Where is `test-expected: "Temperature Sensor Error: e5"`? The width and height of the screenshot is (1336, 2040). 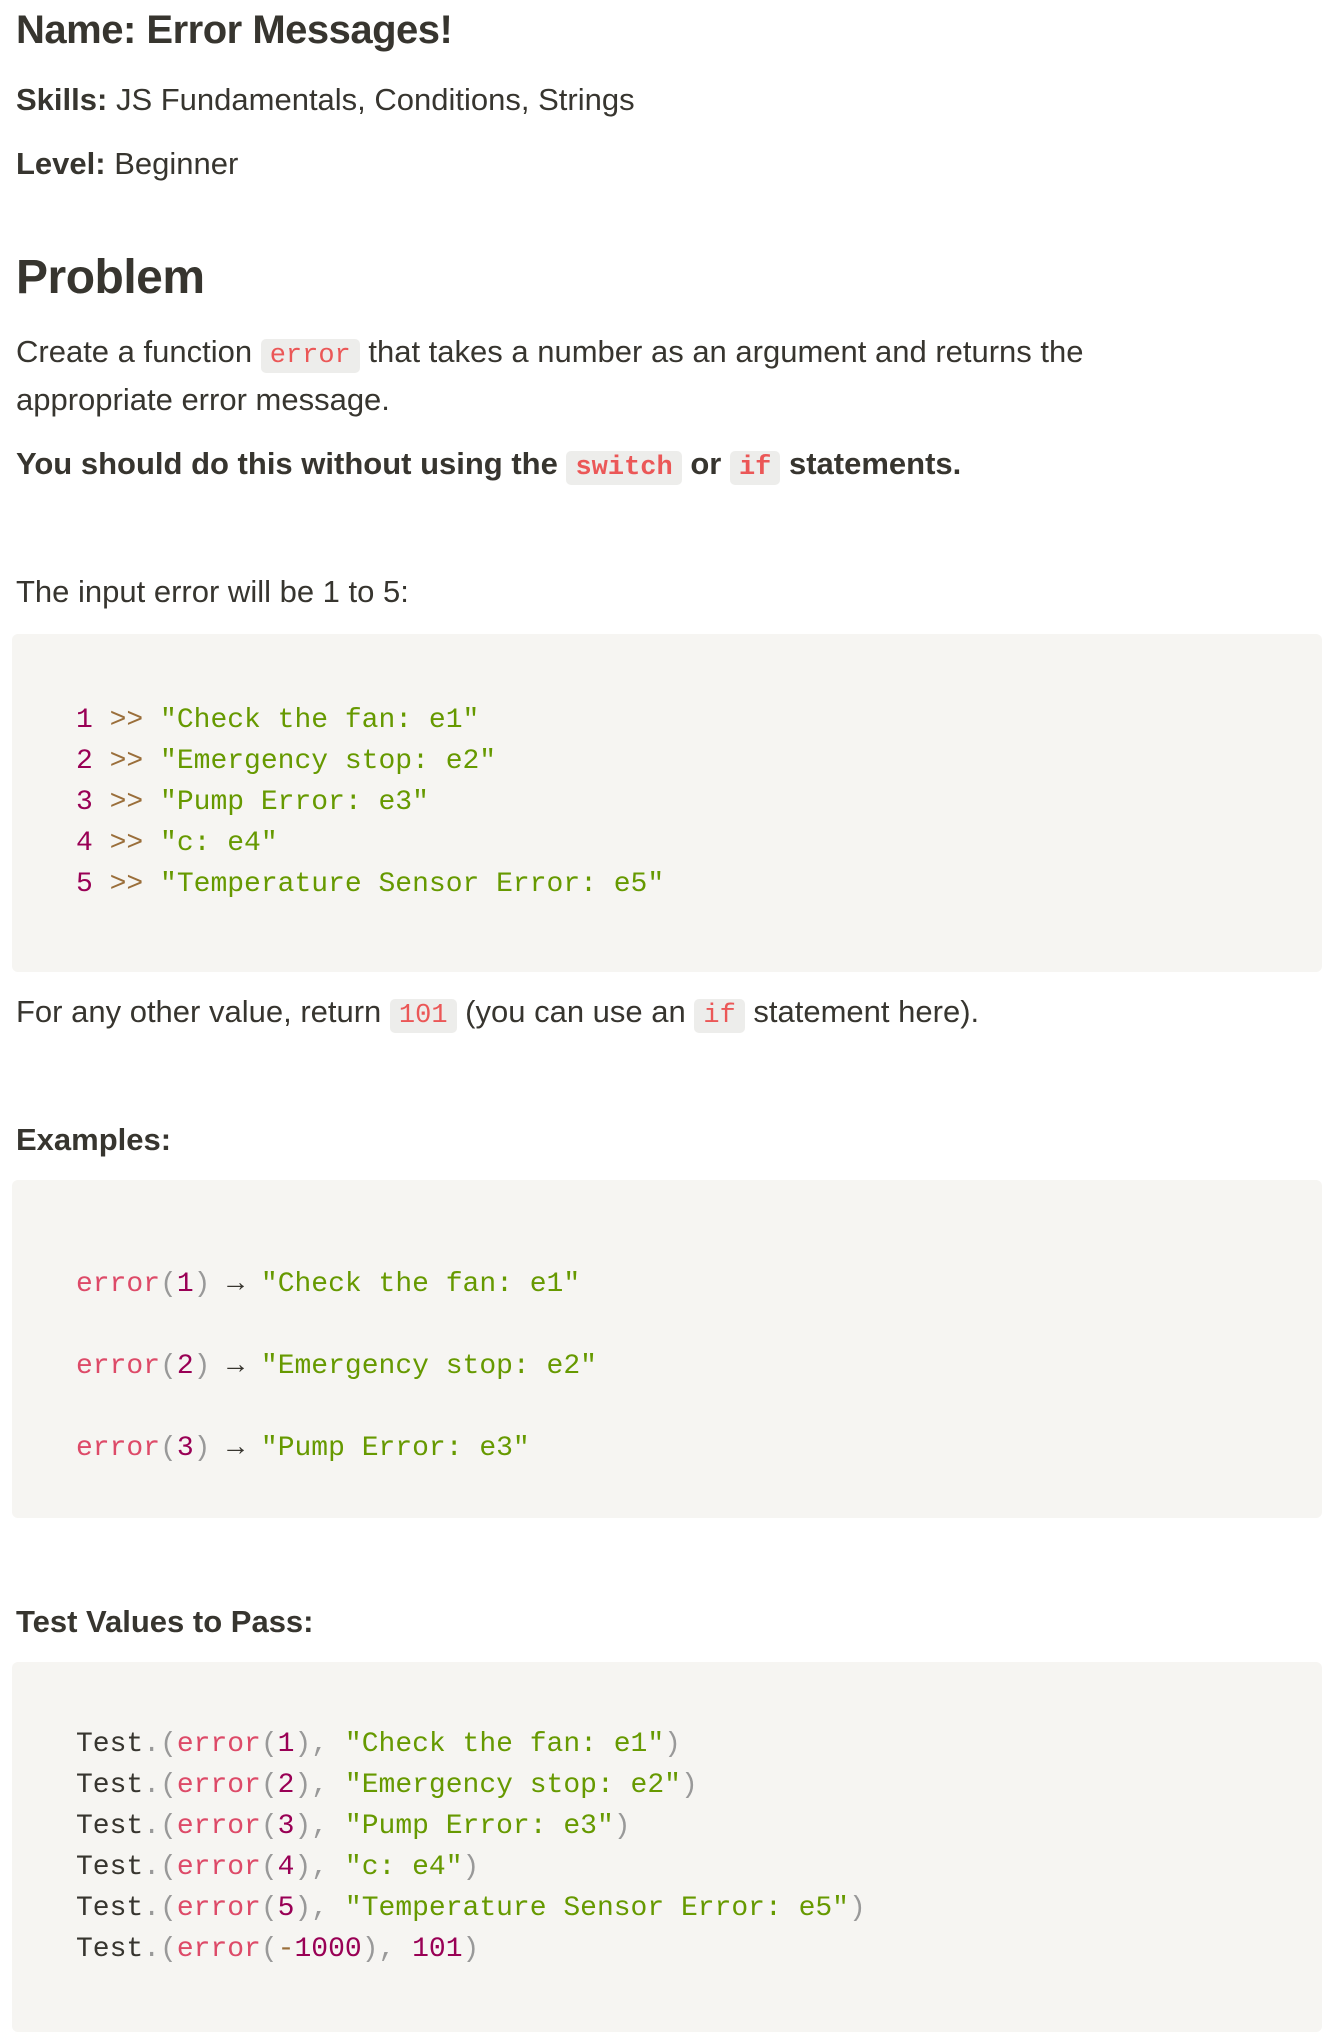 test-expected: "Temperature Sensor Error: e5" is located at coordinates (596, 1908).